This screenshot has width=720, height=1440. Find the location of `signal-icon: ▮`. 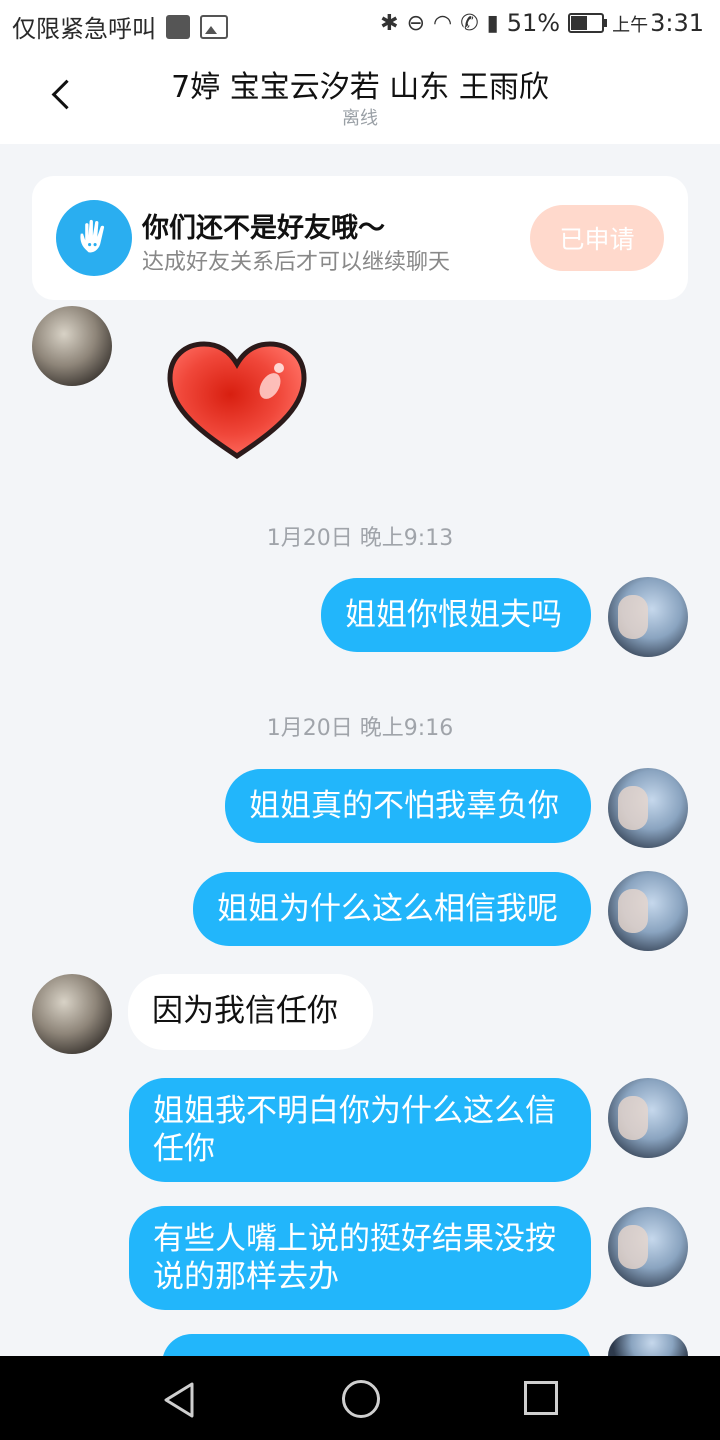

signal-icon: ▮ is located at coordinates (492, 23).